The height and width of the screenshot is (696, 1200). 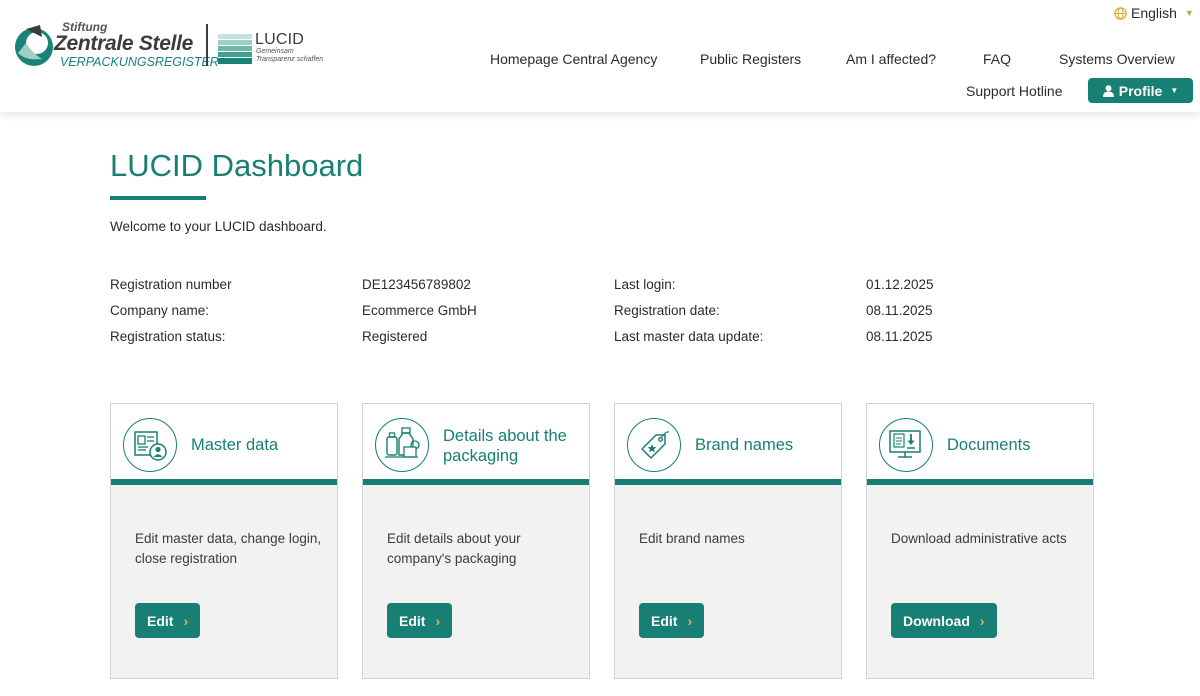 I want to click on info-label-last-login: Last login:, so click(x=645, y=284).